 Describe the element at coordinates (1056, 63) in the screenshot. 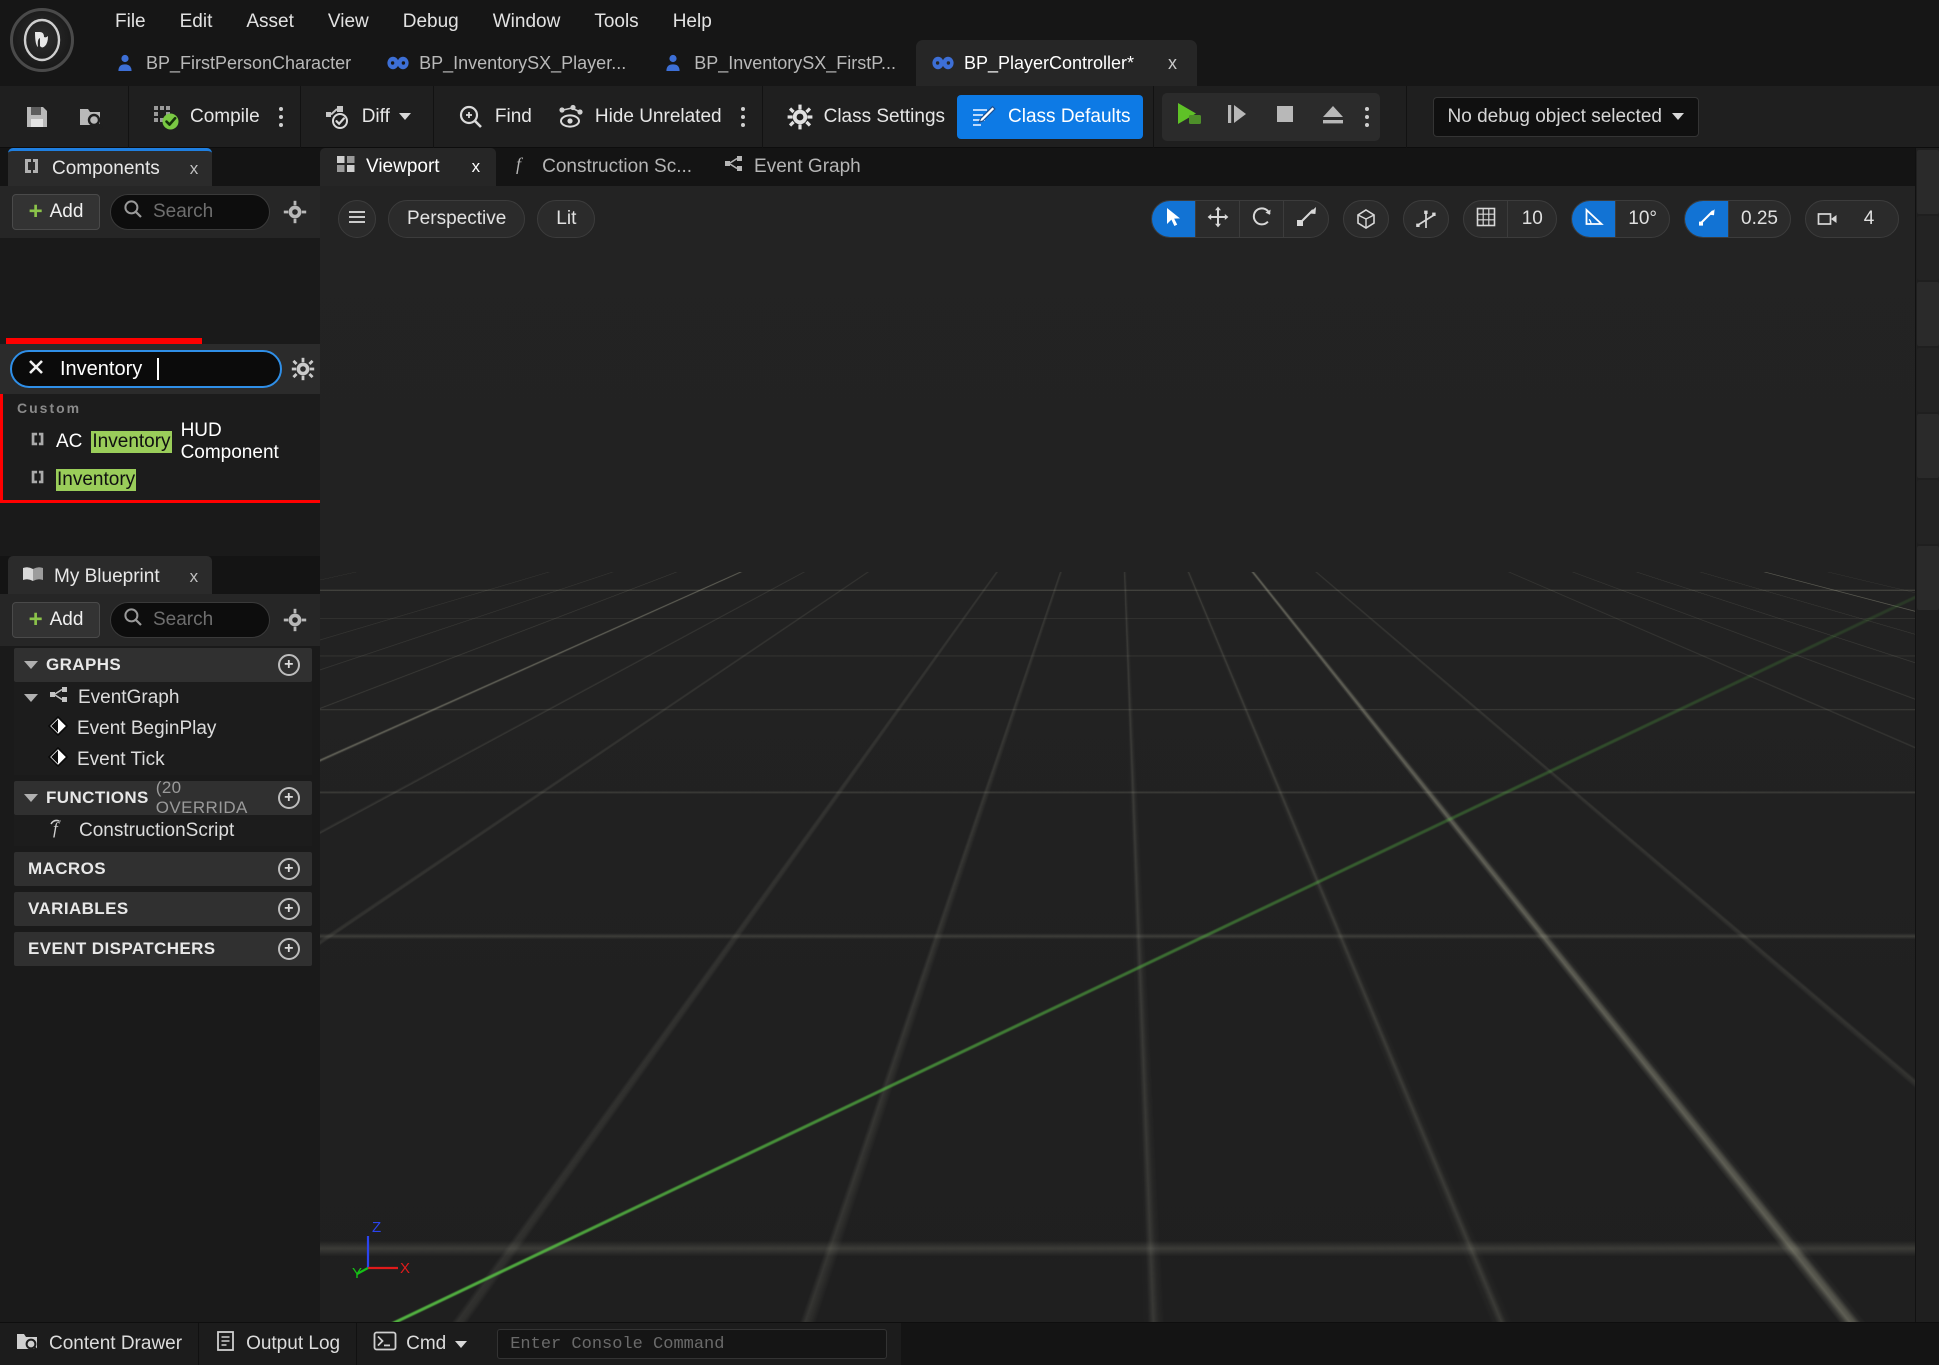

I see `document-tab-bp-playercontroller: BP_PlayerController* x` at that location.